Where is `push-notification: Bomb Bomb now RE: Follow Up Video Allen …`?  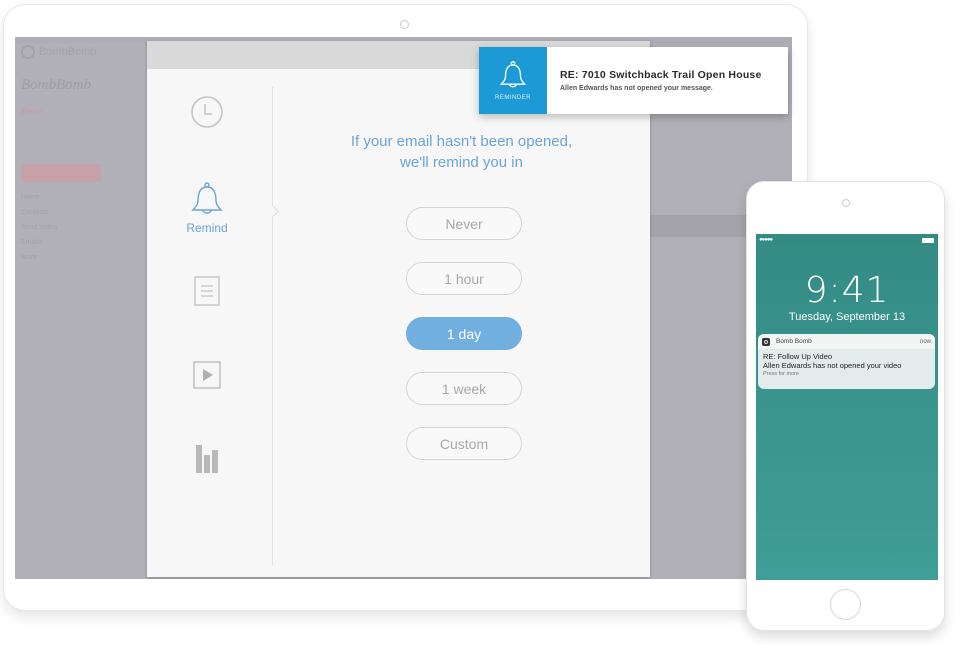
push-notification: Bomb Bomb now RE: Follow Up Video Allen … is located at coordinates (846, 361).